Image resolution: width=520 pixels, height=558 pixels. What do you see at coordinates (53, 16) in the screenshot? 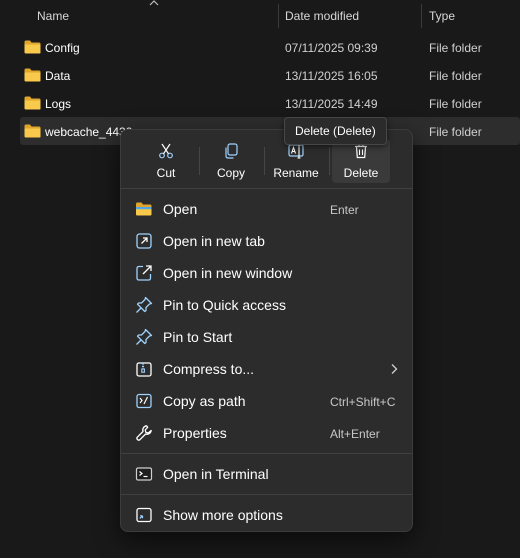
I see `column-name-header: Name` at bounding box center [53, 16].